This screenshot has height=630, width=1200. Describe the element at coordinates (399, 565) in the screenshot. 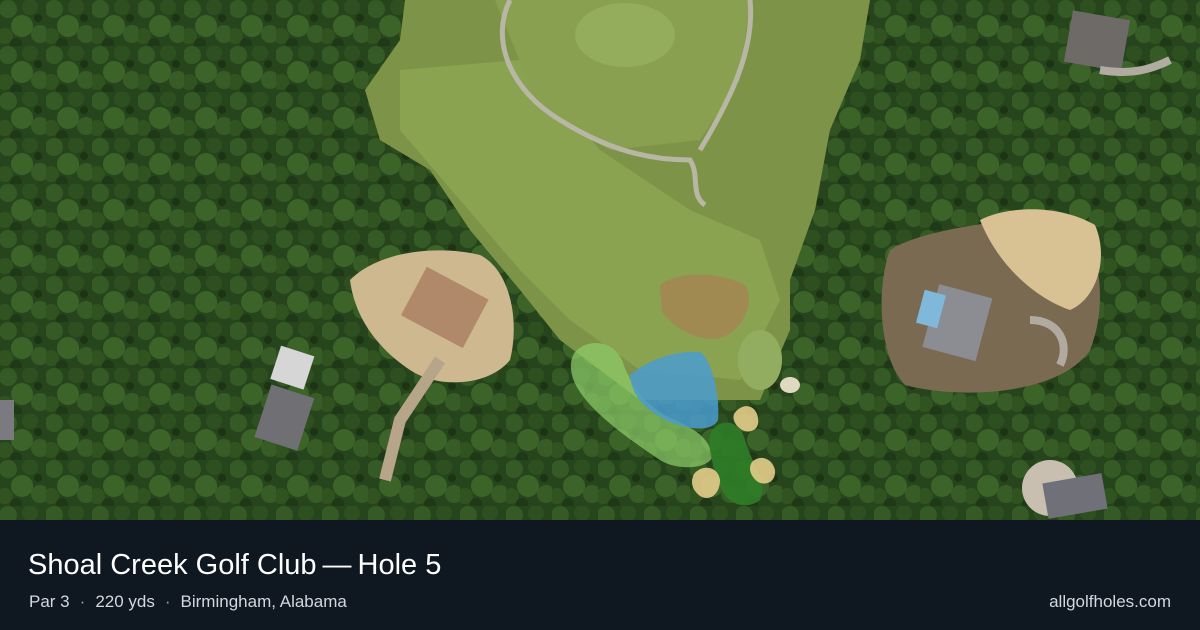

I see `hole-number: Hole 5` at that location.